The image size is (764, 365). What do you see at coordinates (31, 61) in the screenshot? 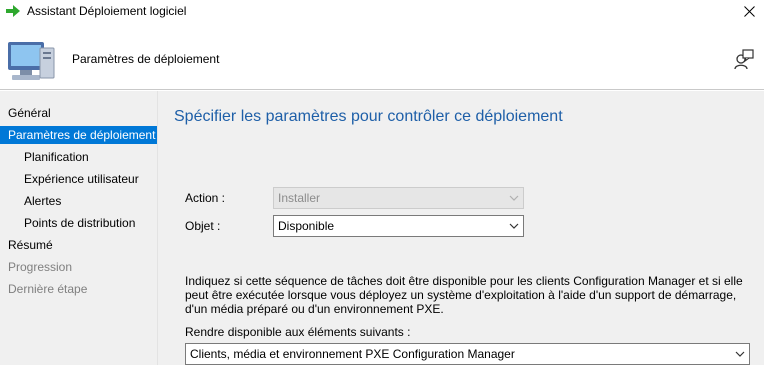
I see `computer-icon` at bounding box center [31, 61].